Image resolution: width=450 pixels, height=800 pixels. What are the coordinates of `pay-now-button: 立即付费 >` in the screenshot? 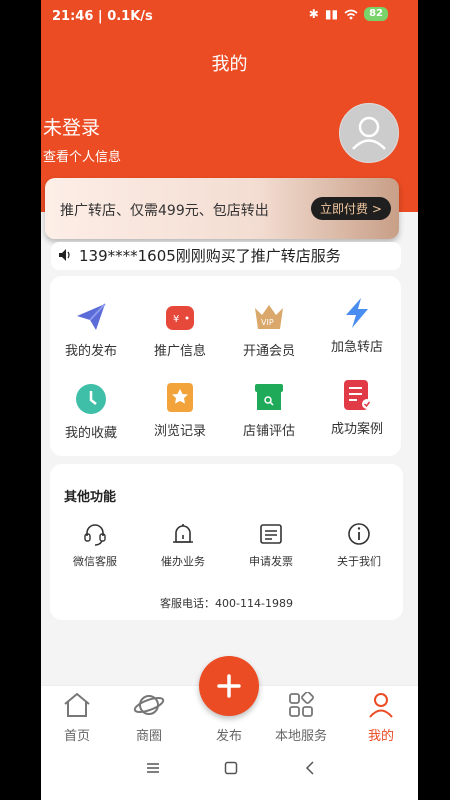 It's located at (351, 208).